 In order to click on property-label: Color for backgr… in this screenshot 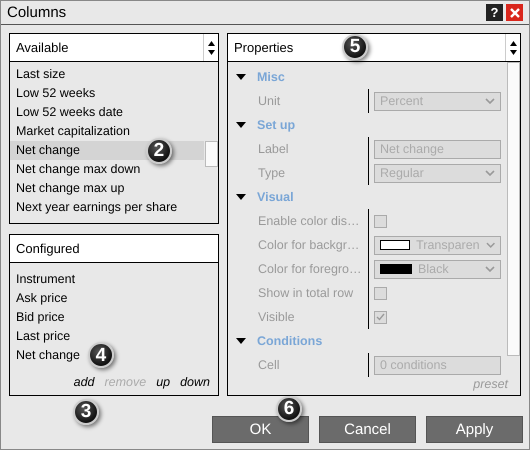, I will do `click(308, 245)`.